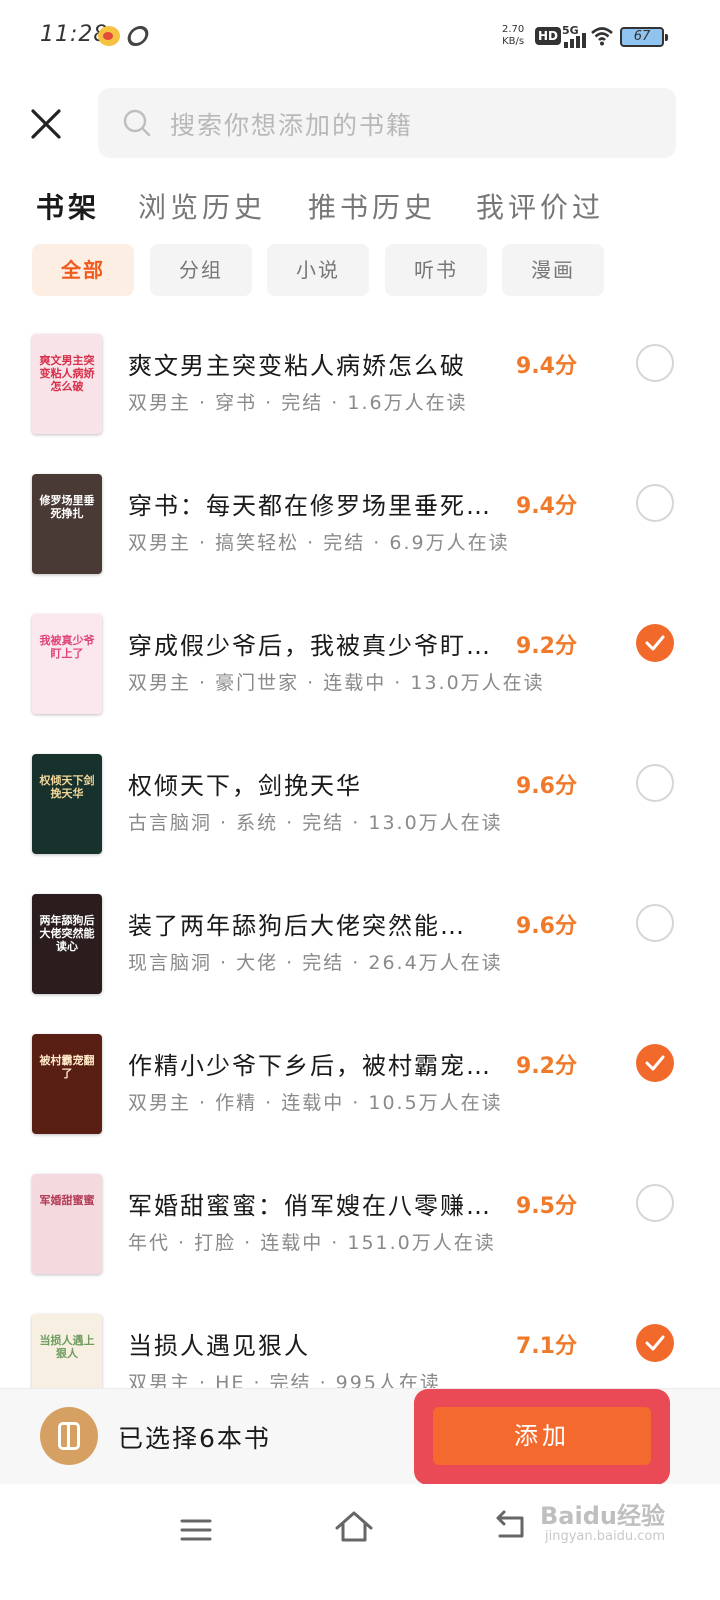 This screenshot has height=1600, width=720. Describe the element at coordinates (319, 543) in the screenshot. I see `book-meta: 双男主 · 搞笑轻松 · 完结 · 6.9万人在读` at that location.